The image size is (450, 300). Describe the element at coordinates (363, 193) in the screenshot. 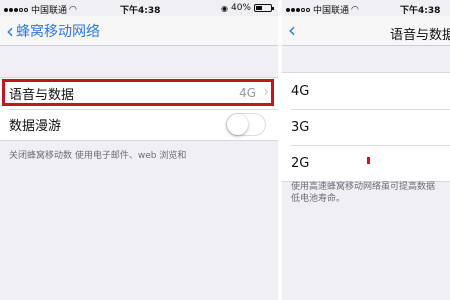

I see `footnote-right: 使用高速蜂窝移动网络虽可提高数据 低电池寿命。` at that location.